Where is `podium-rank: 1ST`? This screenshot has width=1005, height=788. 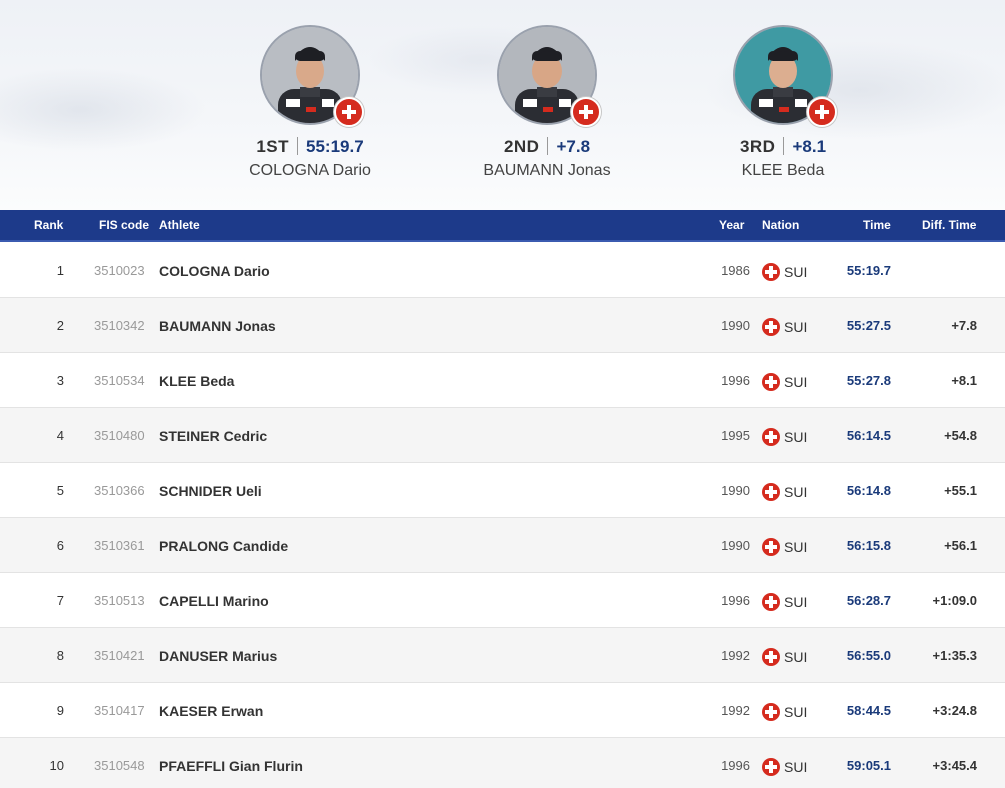
podium-rank: 1ST is located at coordinates (272, 146).